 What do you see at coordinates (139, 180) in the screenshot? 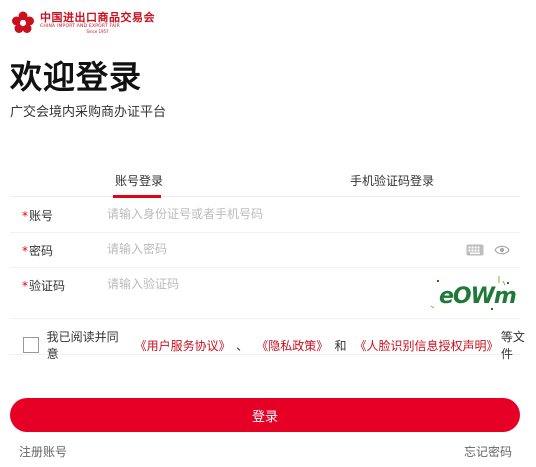
I see `tab-account-login: 账号登录` at bounding box center [139, 180].